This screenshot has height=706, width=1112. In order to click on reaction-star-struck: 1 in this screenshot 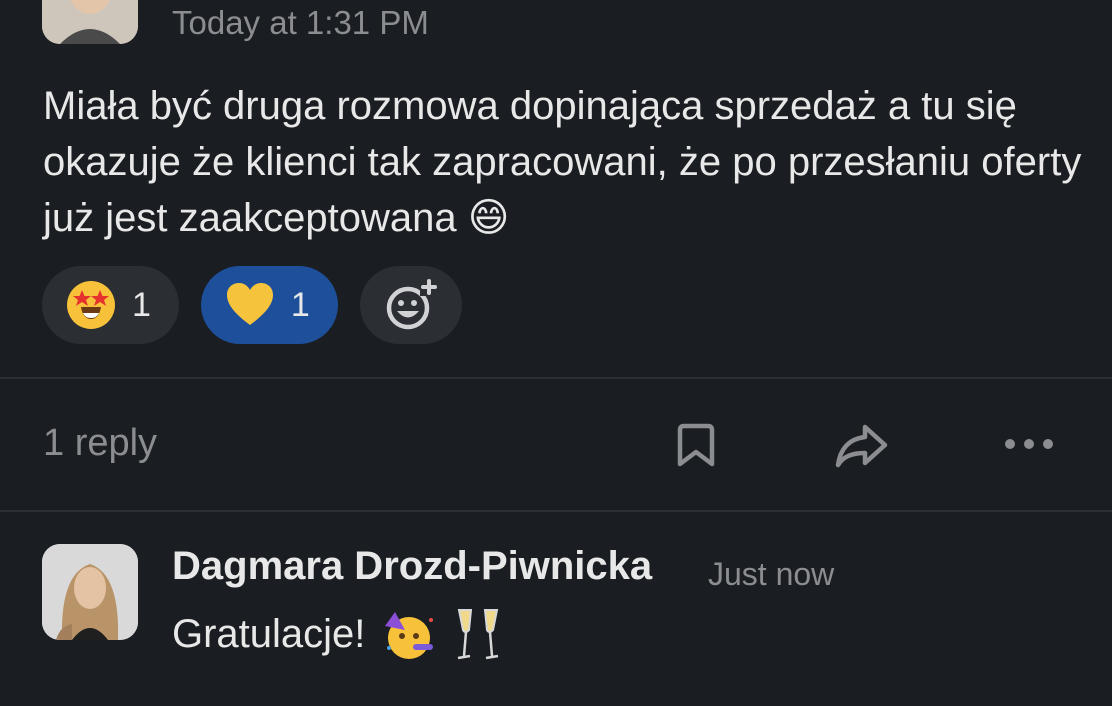, I will do `click(110, 305)`.